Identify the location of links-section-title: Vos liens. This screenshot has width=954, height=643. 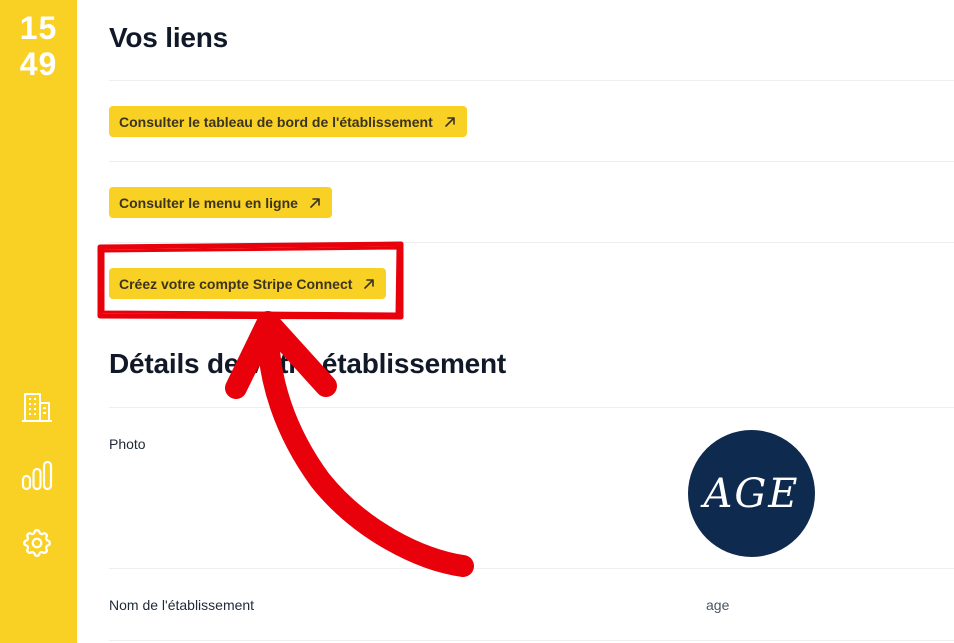
(169, 37).